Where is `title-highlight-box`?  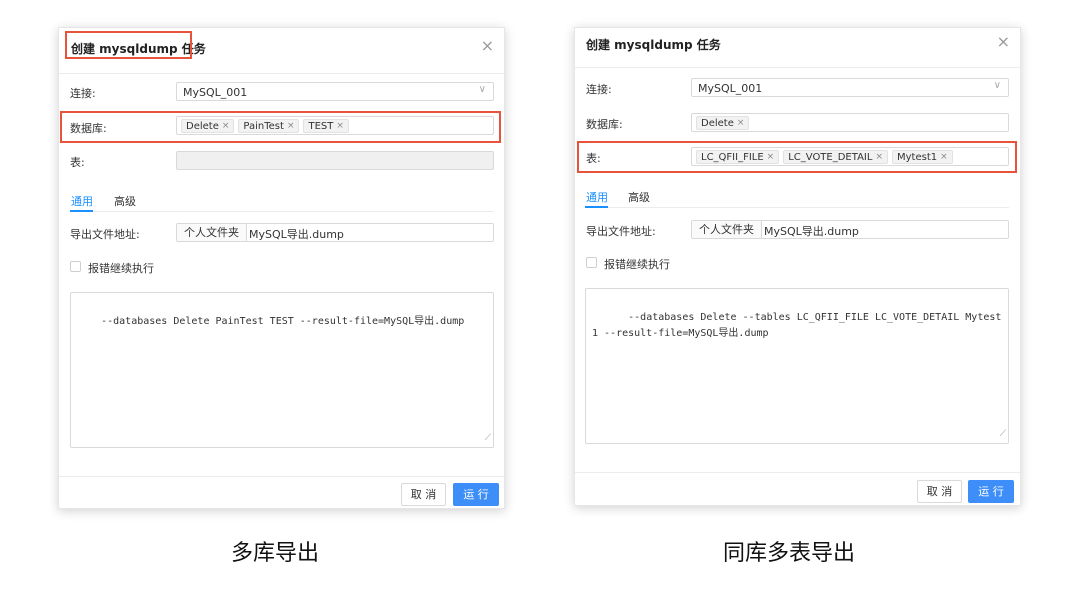 title-highlight-box is located at coordinates (128, 45).